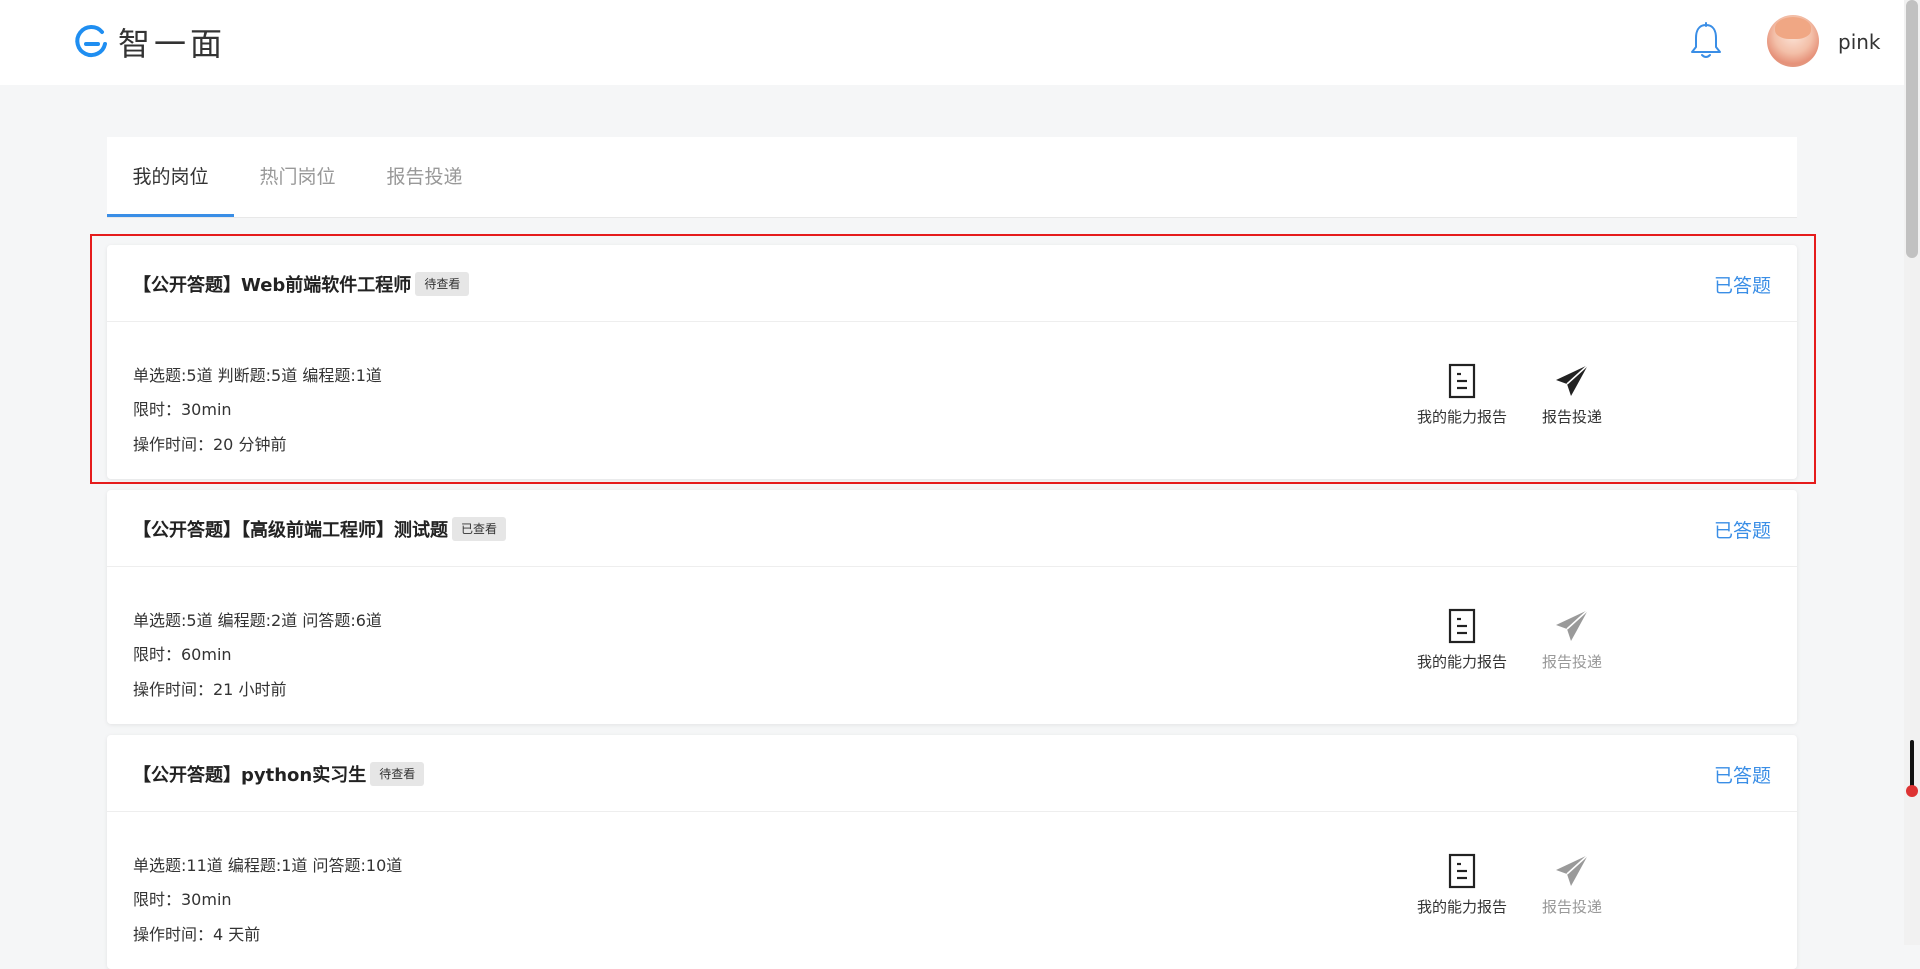 Image resolution: width=1920 pixels, height=969 pixels. Describe the element at coordinates (272, 285) in the screenshot. I see `card-title-text: 【公开答题】Web前端软件工程师` at that location.